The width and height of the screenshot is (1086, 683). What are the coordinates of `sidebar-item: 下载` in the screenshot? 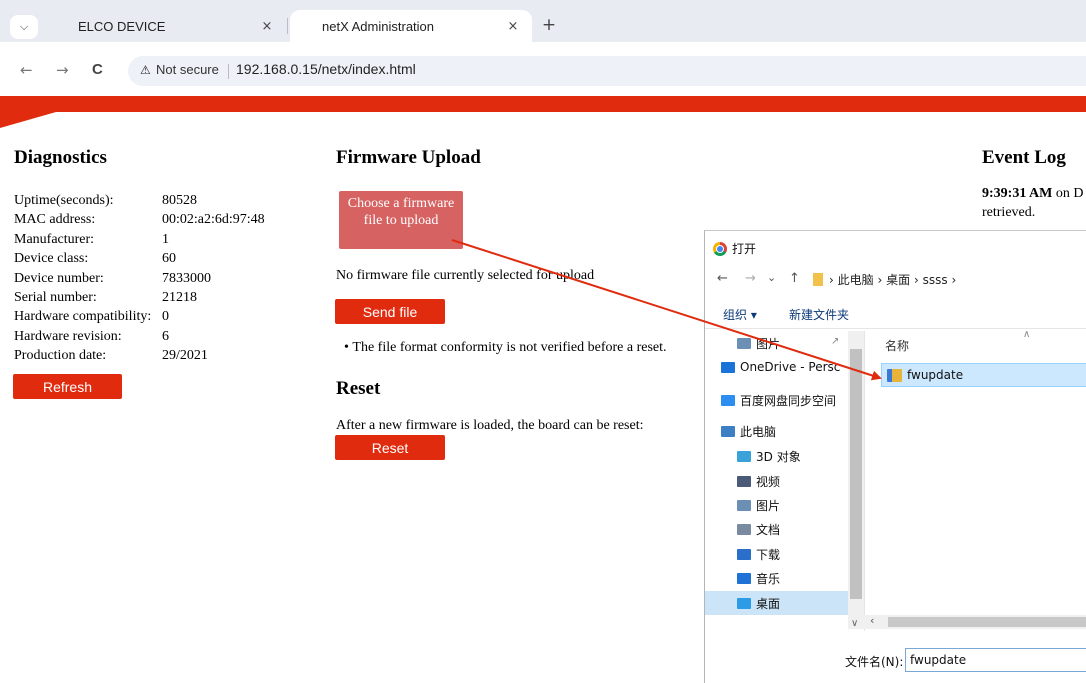 It's located at (758, 554).